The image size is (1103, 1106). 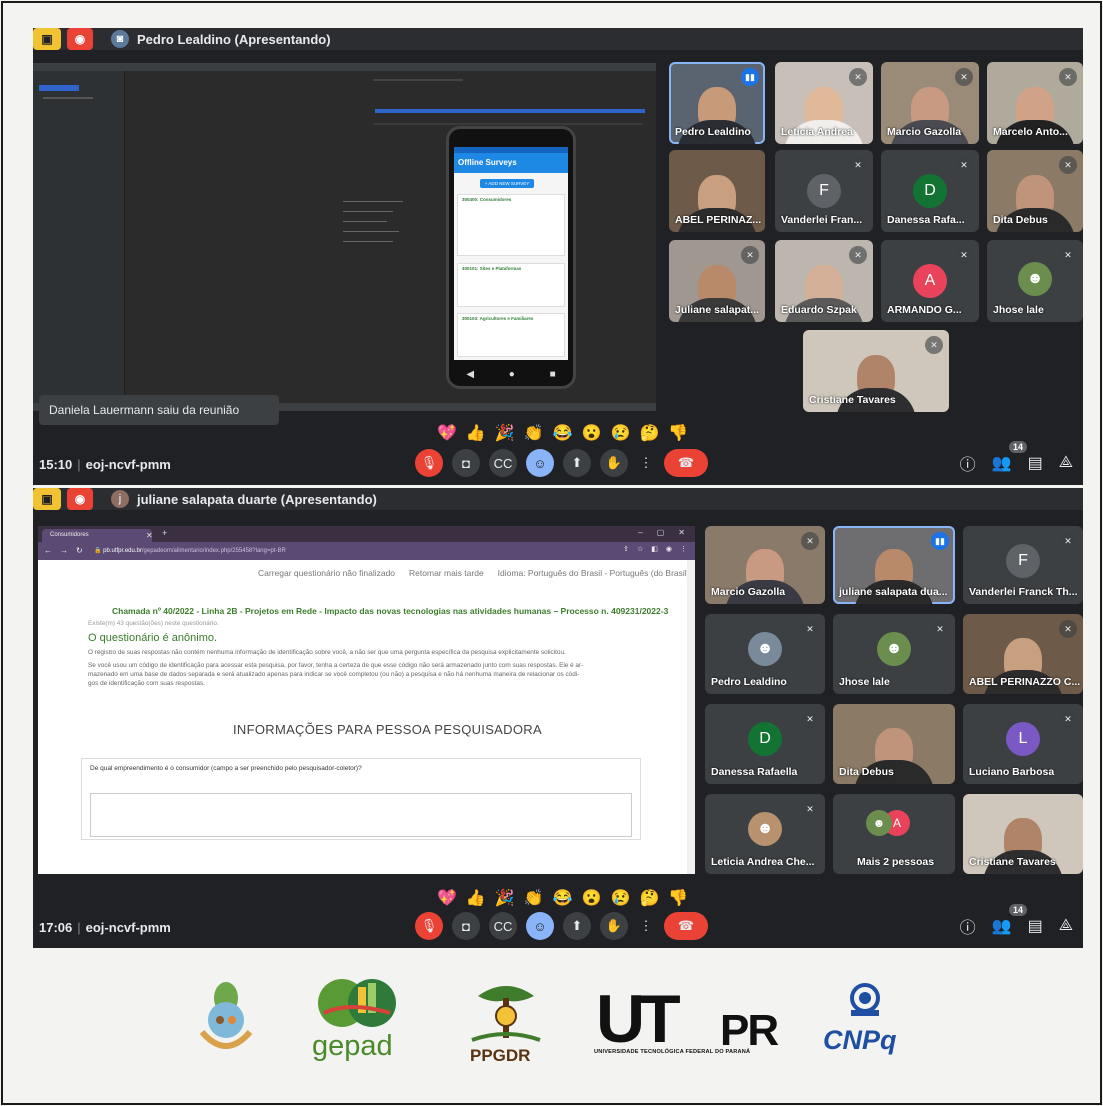 What do you see at coordinates (691, 717) in the screenshot?
I see `page-scrollbar` at bounding box center [691, 717].